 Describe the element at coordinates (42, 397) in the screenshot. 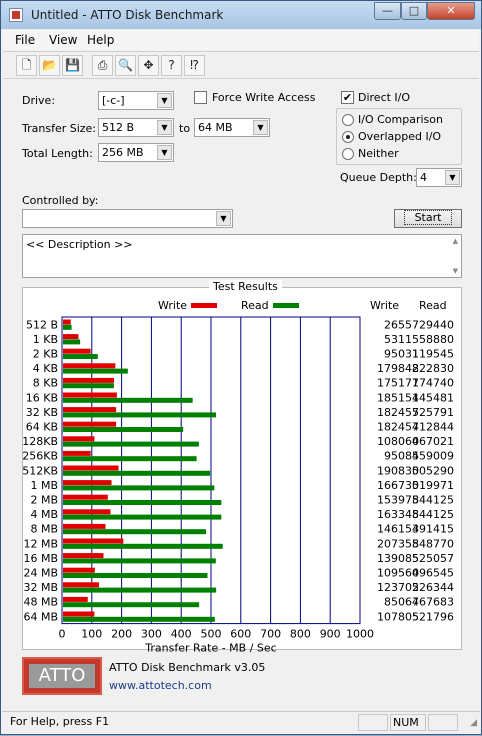

I see `y-tick-label: 16 KB` at that location.